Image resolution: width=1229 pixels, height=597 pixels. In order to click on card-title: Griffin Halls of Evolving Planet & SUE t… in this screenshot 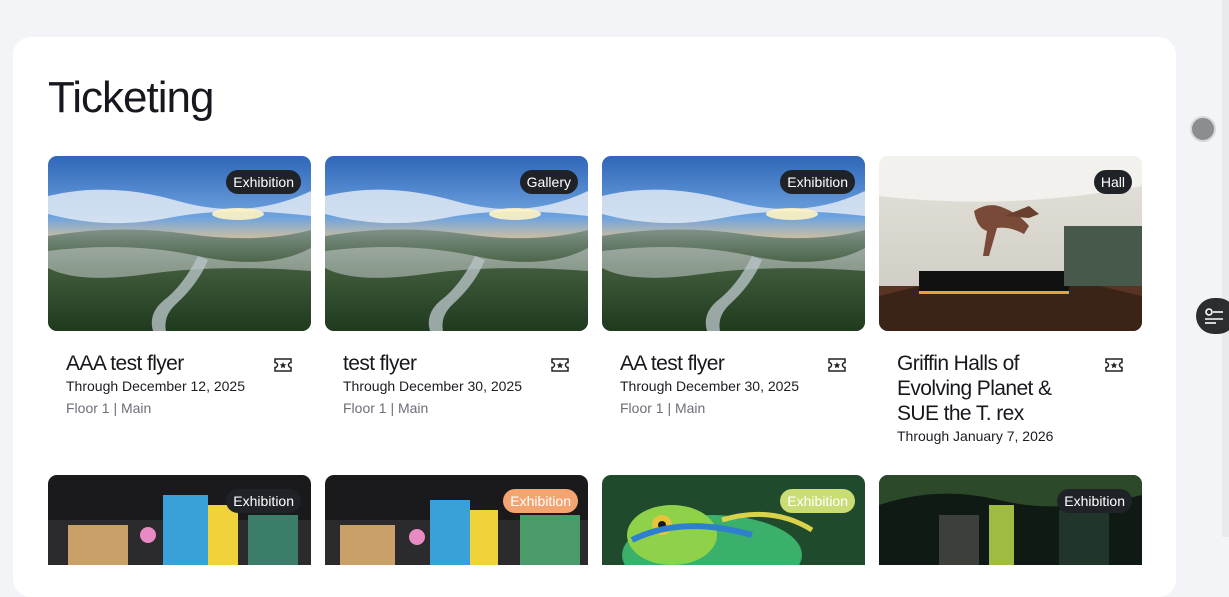, I will do `click(994, 388)`.